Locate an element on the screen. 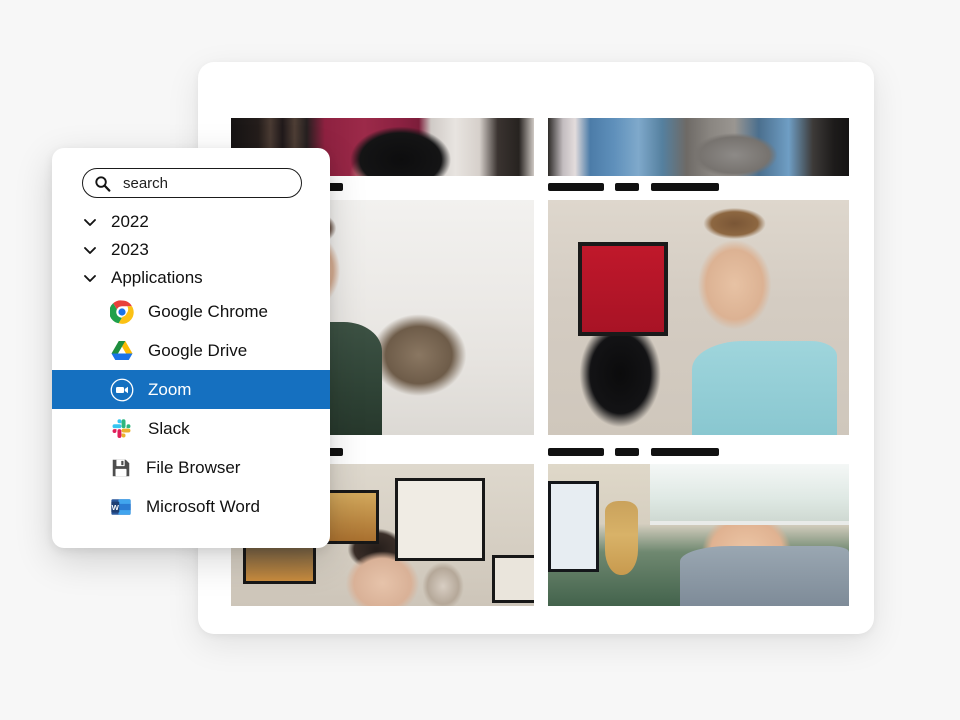 The height and width of the screenshot is (720, 960). video-feed-middle-right is located at coordinates (698, 317).